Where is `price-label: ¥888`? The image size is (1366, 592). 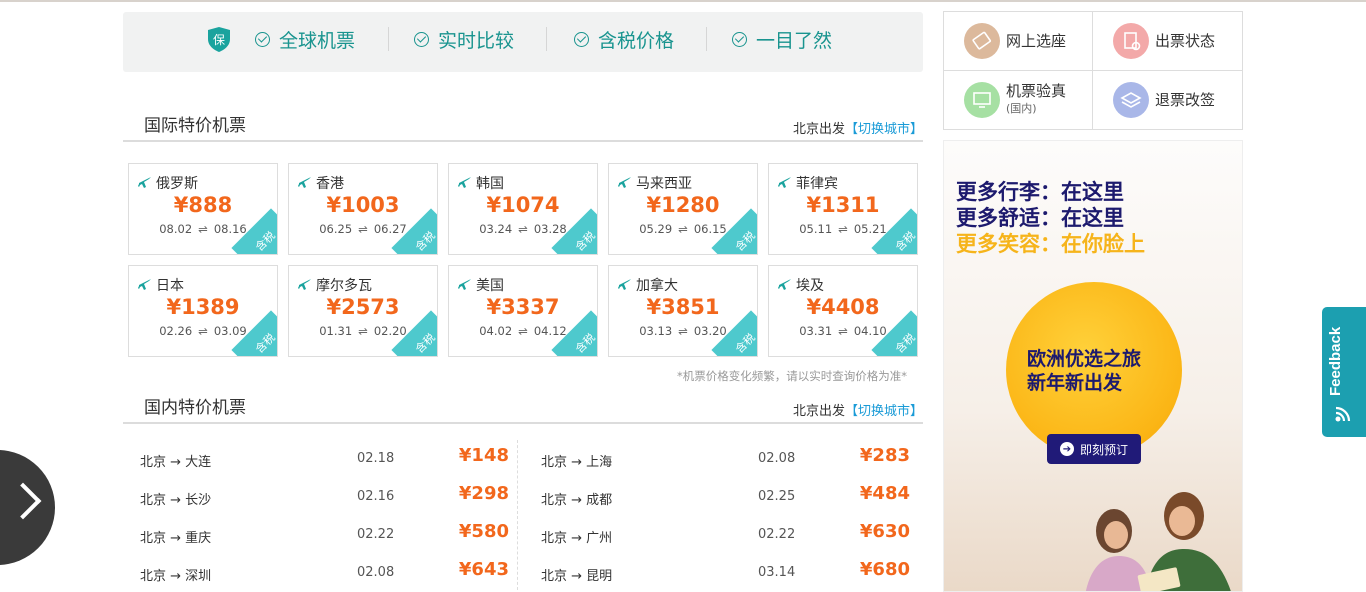 price-label: ¥888 is located at coordinates (203, 205).